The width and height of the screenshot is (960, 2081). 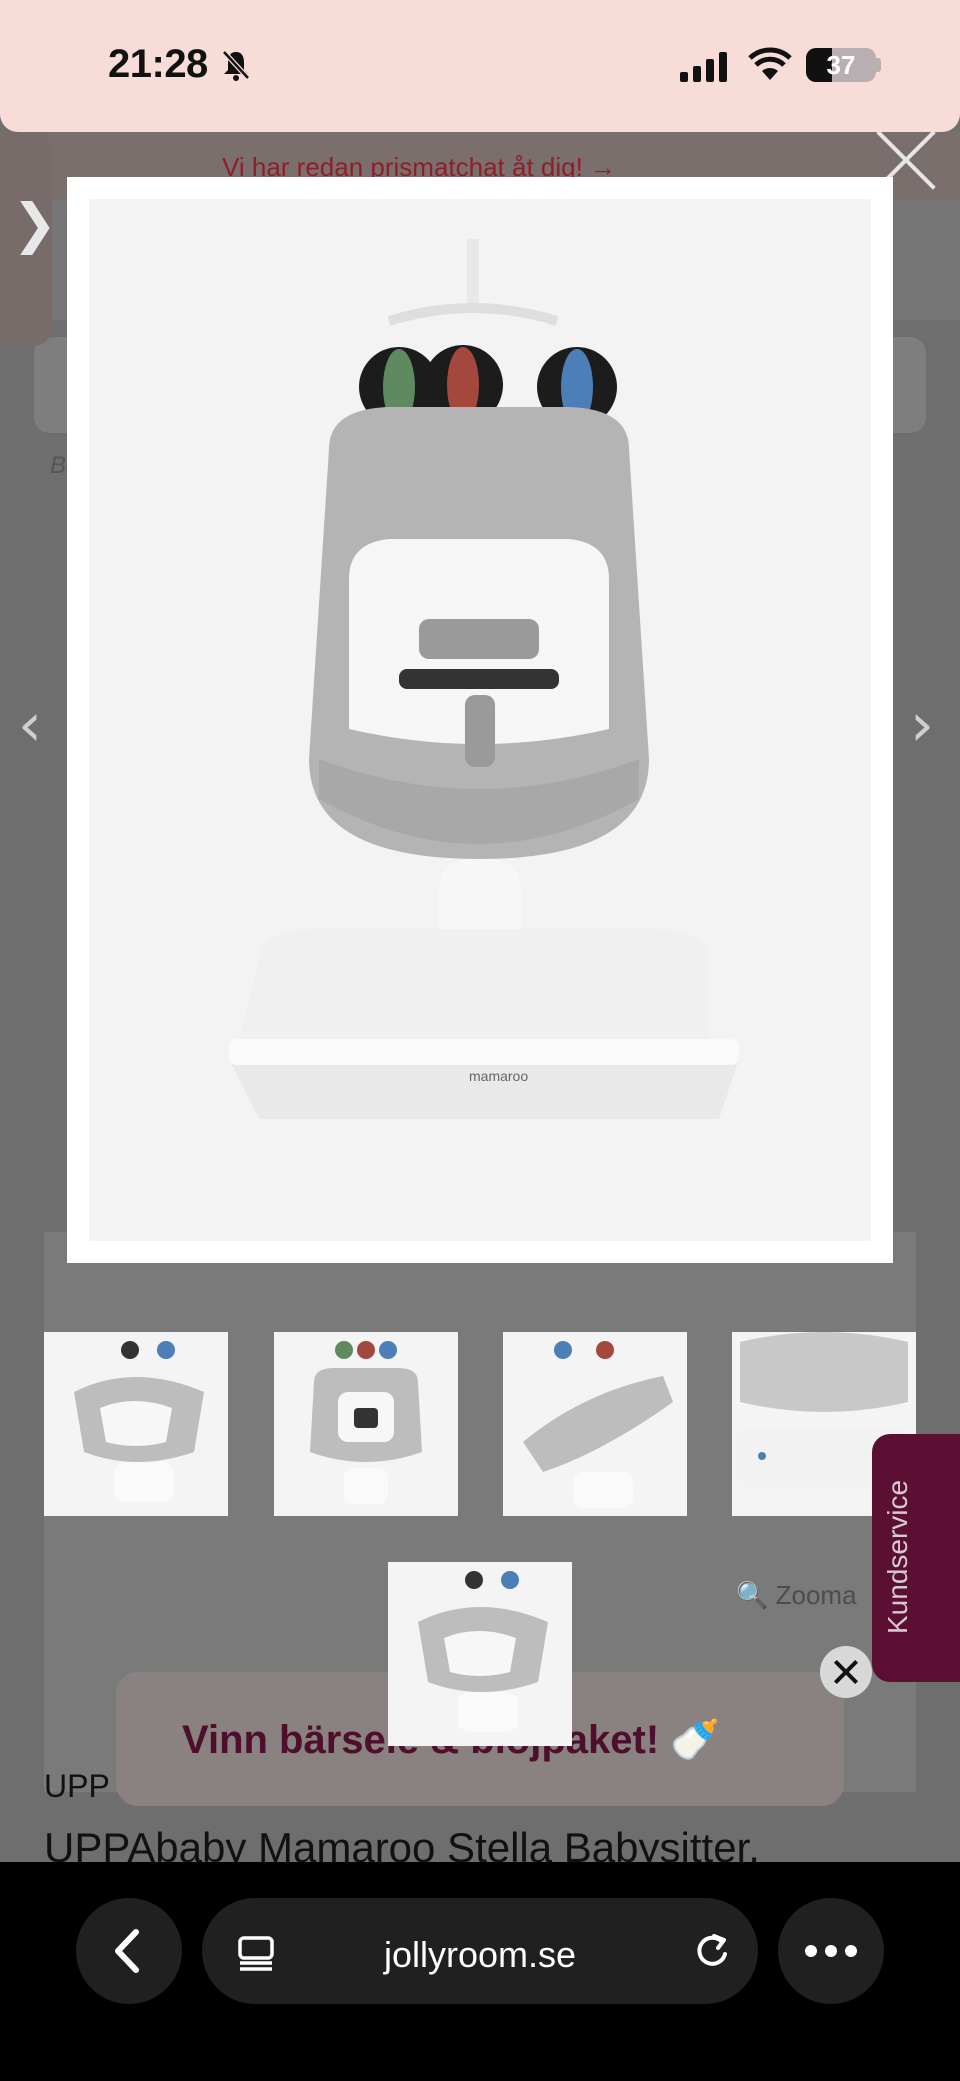 I want to click on chevron-left-icon, so click(x=127, y=1951).